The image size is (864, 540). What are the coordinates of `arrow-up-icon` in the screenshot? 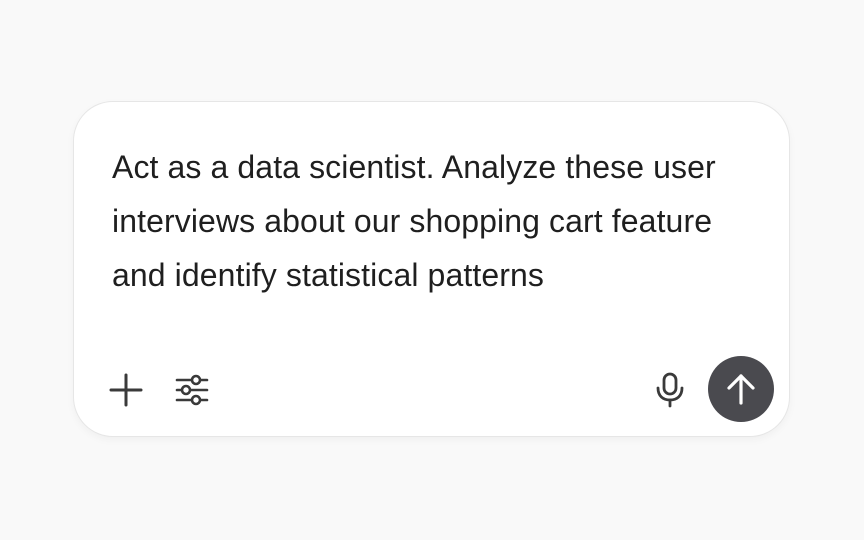 It's located at (741, 389).